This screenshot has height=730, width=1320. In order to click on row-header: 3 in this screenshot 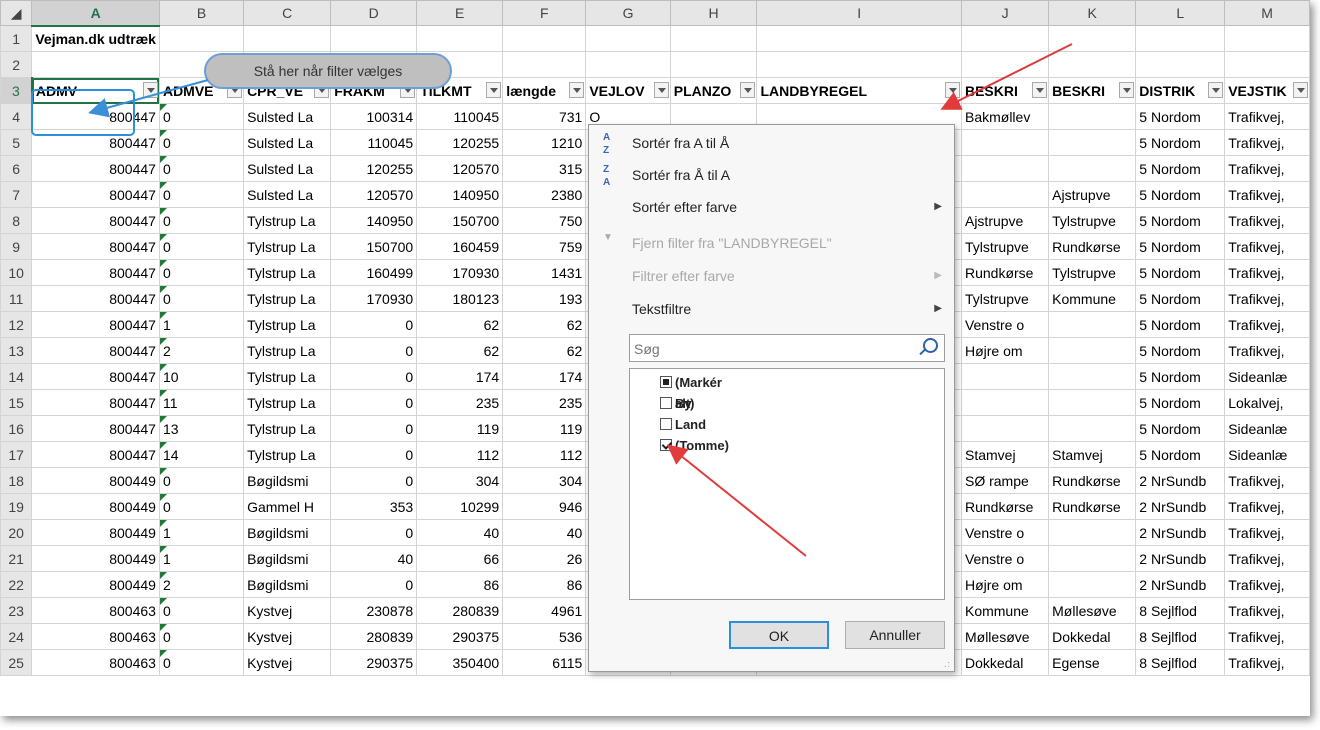, I will do `click(16, 90)`.